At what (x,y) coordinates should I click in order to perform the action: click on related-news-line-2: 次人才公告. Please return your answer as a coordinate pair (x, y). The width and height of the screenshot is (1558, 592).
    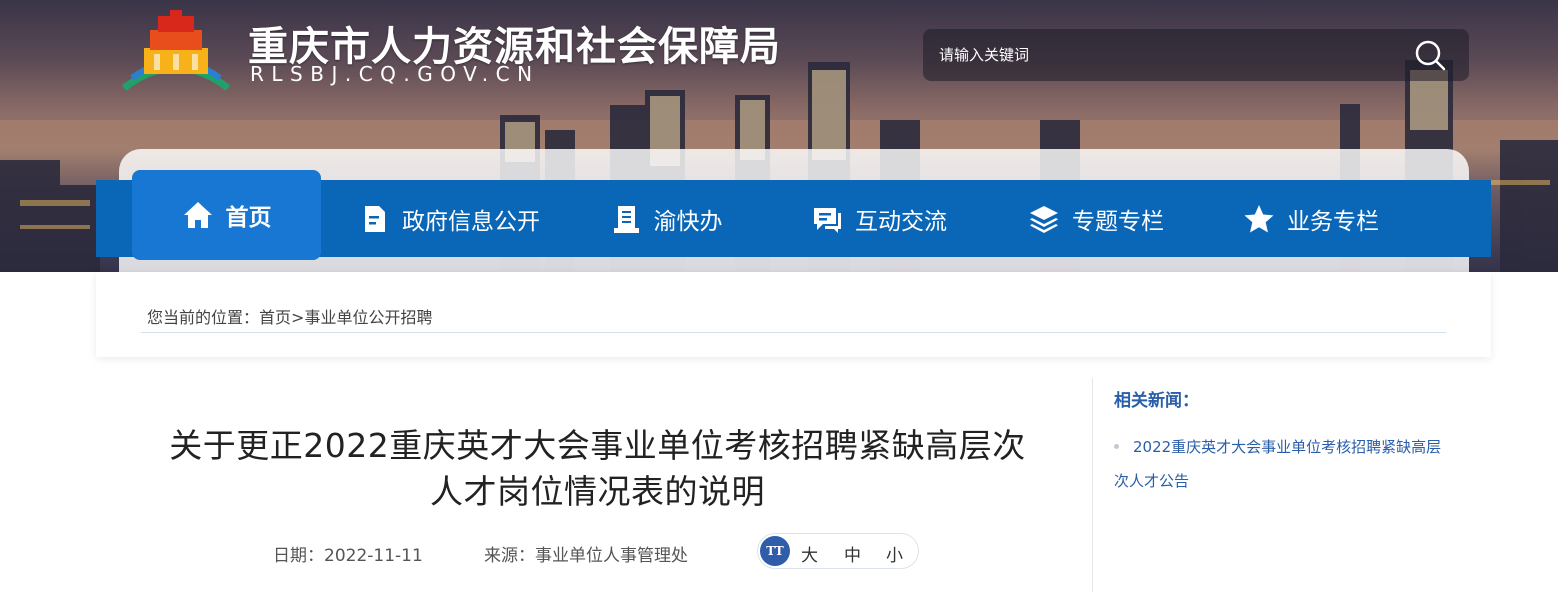
    Looking at the image, I should click on (1152, 481).